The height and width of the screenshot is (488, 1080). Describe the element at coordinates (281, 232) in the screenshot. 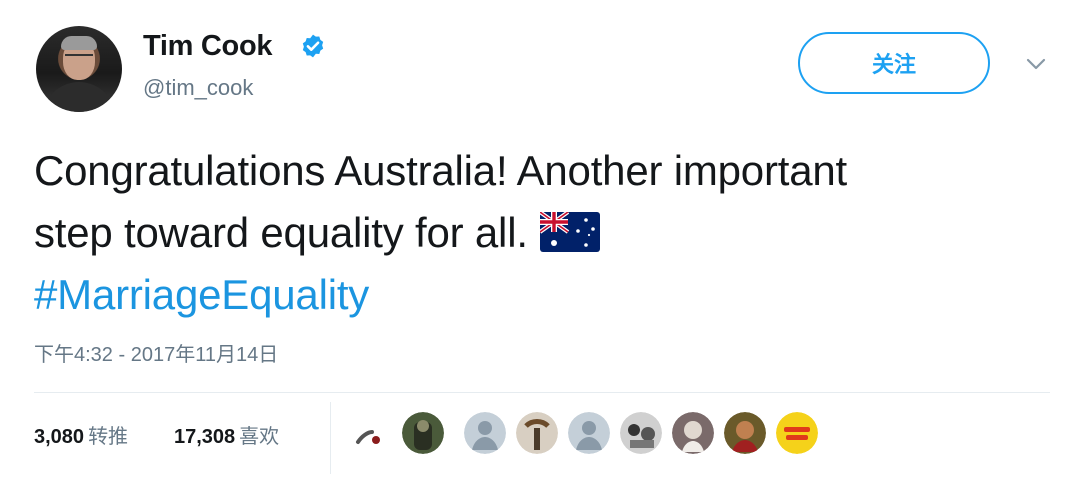

I see `tweet-line-2-text: step toward equality for all.` at that location.